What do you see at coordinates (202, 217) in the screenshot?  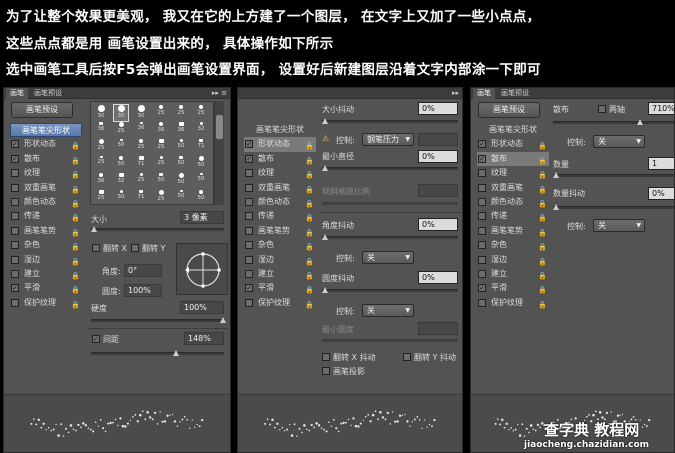 I see `size-value: 3 像素` at bounding box center [202, 217].